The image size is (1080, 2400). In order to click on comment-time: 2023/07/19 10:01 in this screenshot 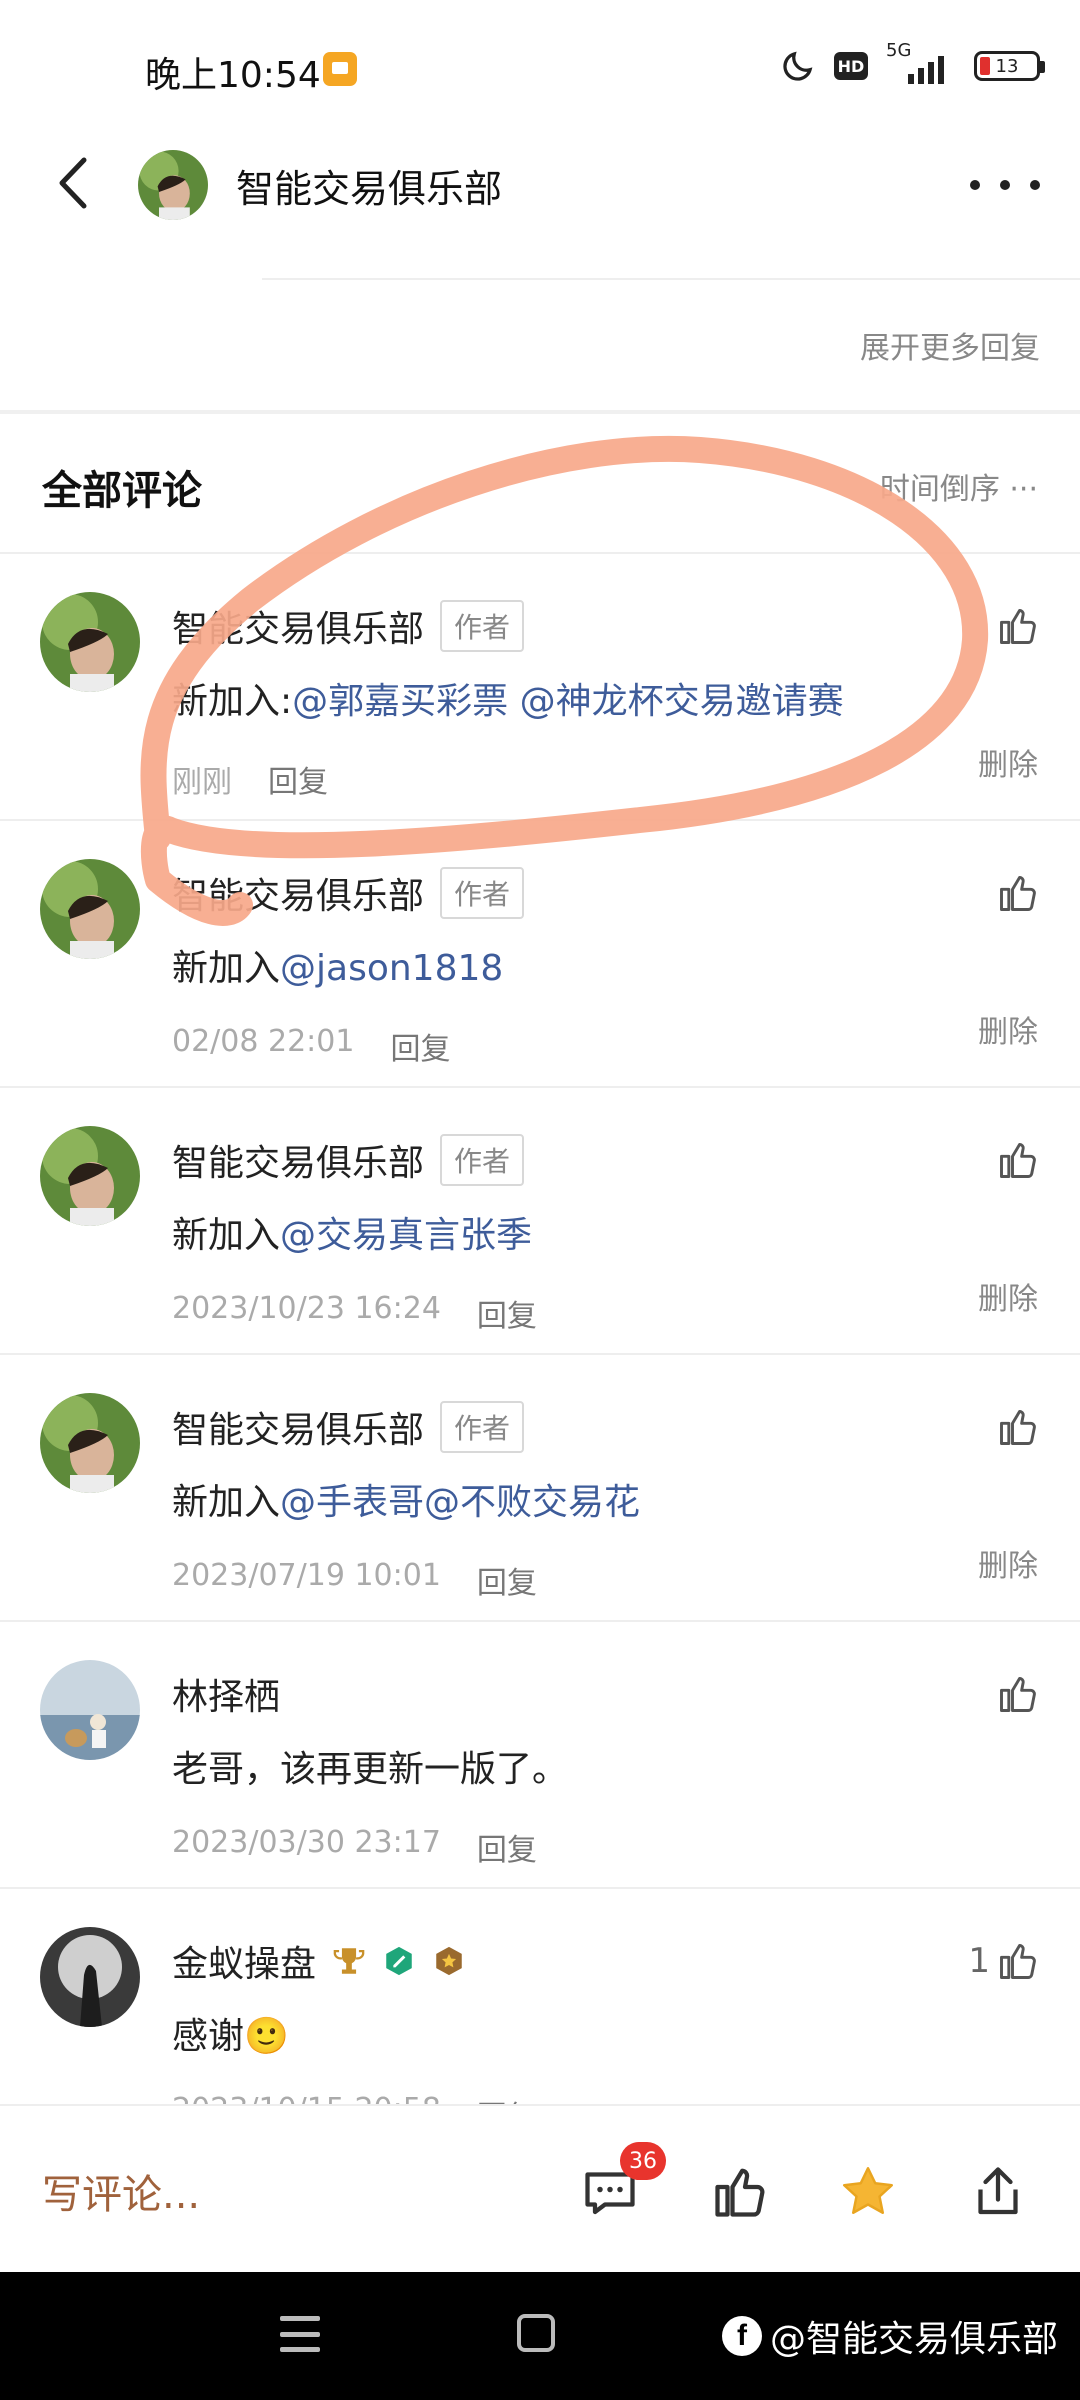, I will do `click(306, 1575)`.